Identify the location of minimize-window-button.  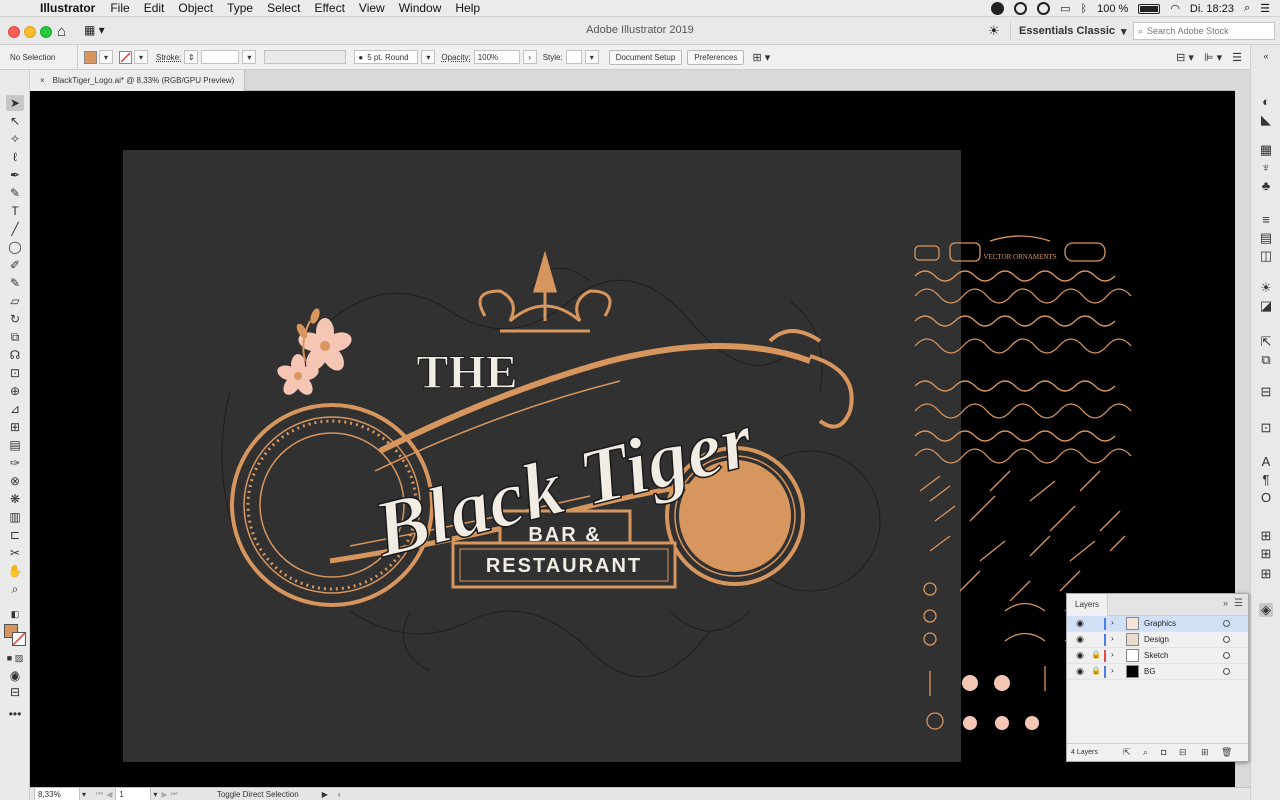
(30, 32).